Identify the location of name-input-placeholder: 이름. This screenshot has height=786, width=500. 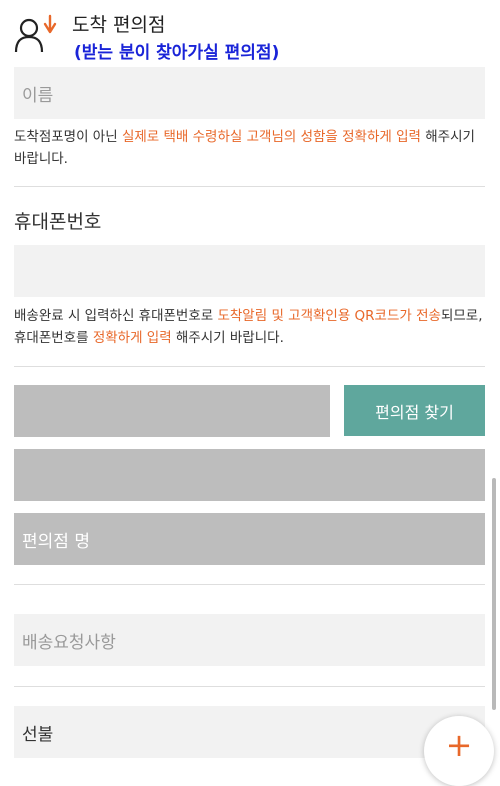
(38, 95).